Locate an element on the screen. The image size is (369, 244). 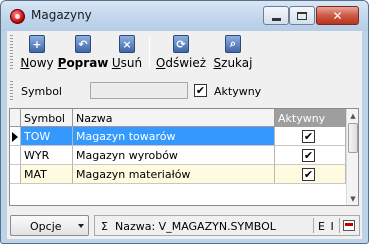
sigma-icon: Σ is located at coordinates (104, 226).